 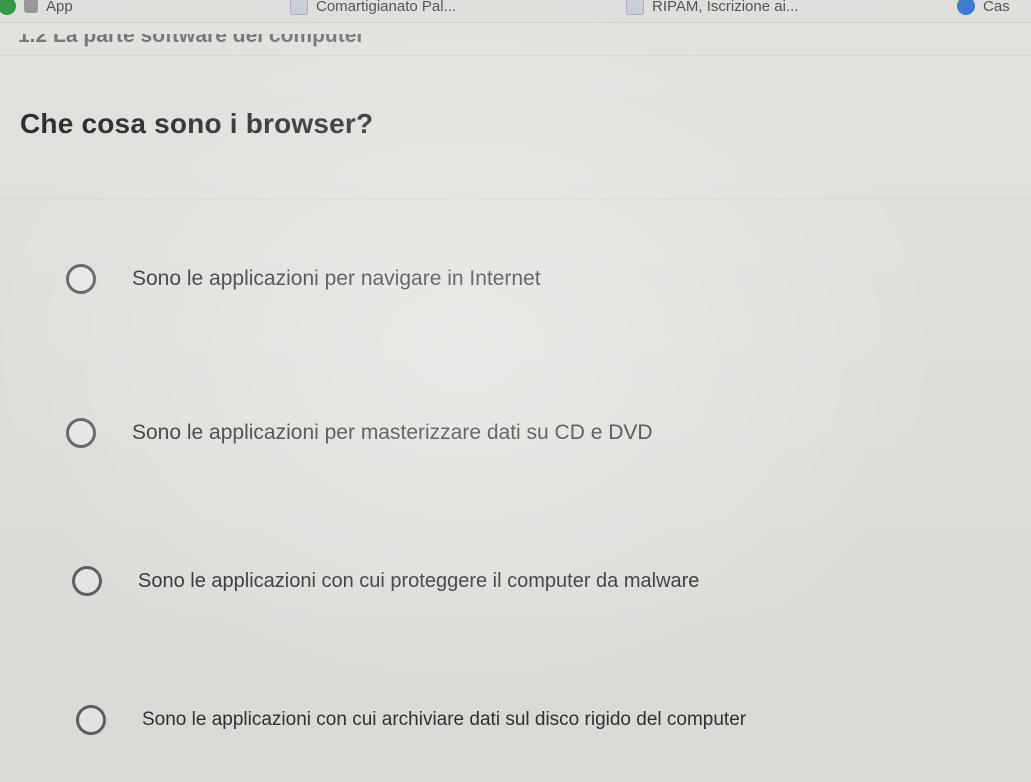 What do you see at coordinates (191, 35) in the screenshot?
I see `section-heading: 1.2 La parte software del computer` at bounding box center [191, 35].